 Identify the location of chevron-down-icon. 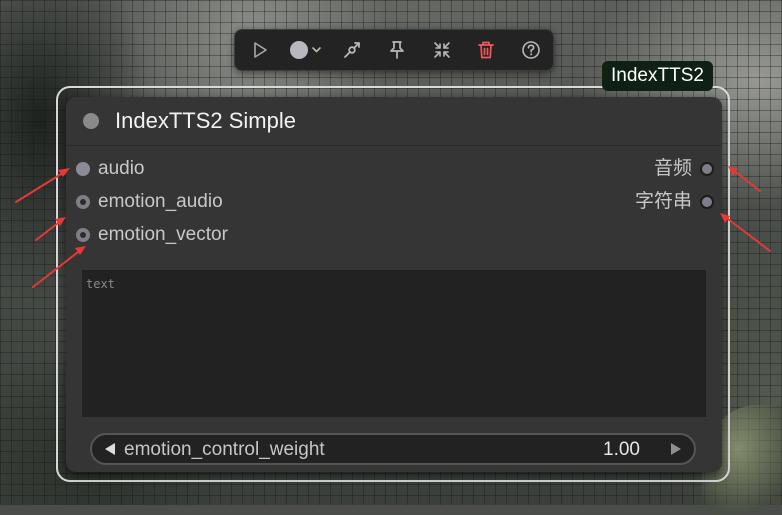
(316, 50).